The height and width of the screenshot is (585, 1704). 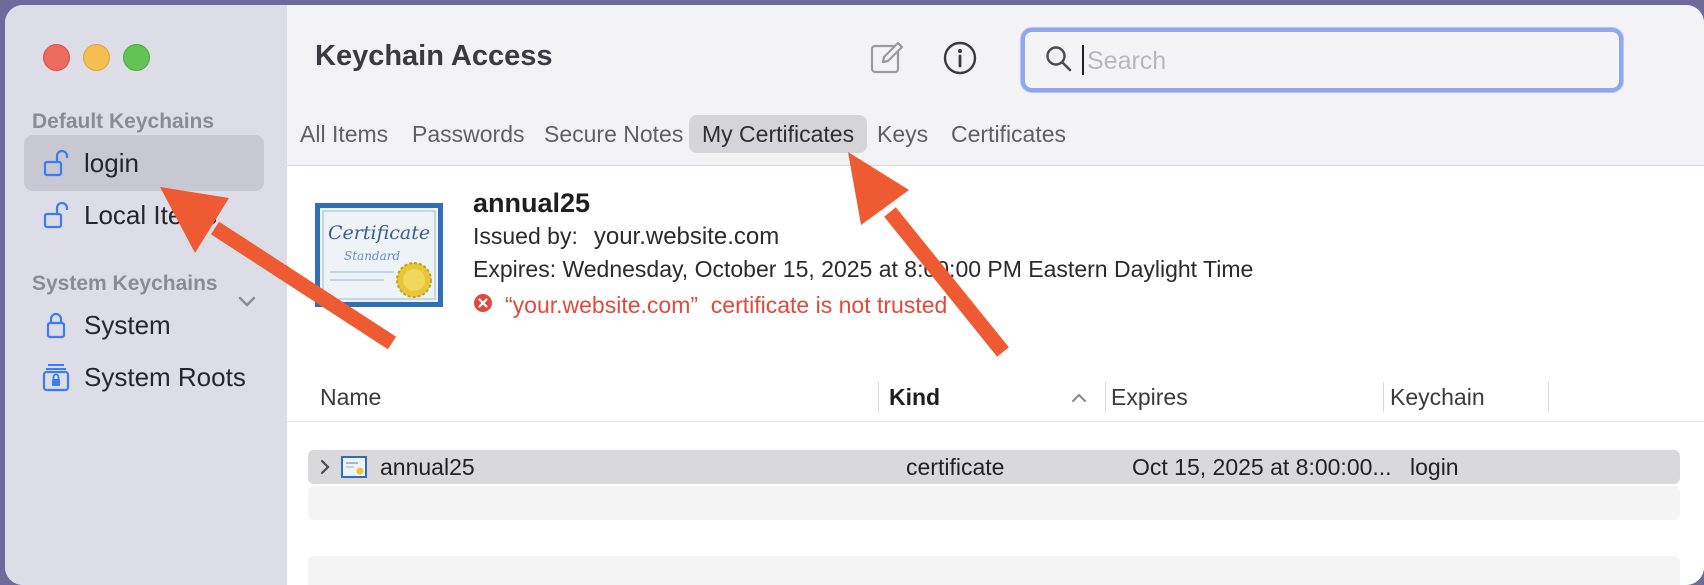 What do you see at coordinates (56, 325) in the screenshot?
I see `padlock-icon` at bounding box center [56, 325].